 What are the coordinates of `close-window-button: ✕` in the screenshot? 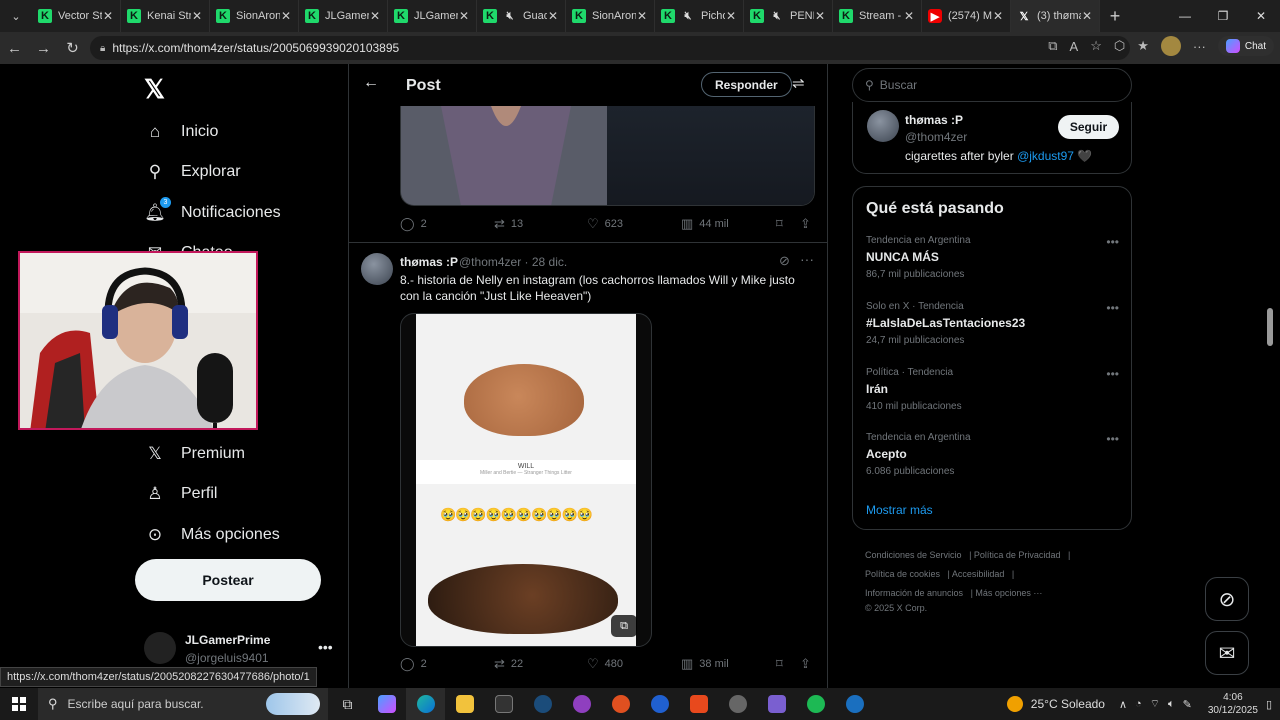 It's located at (1261, 16).